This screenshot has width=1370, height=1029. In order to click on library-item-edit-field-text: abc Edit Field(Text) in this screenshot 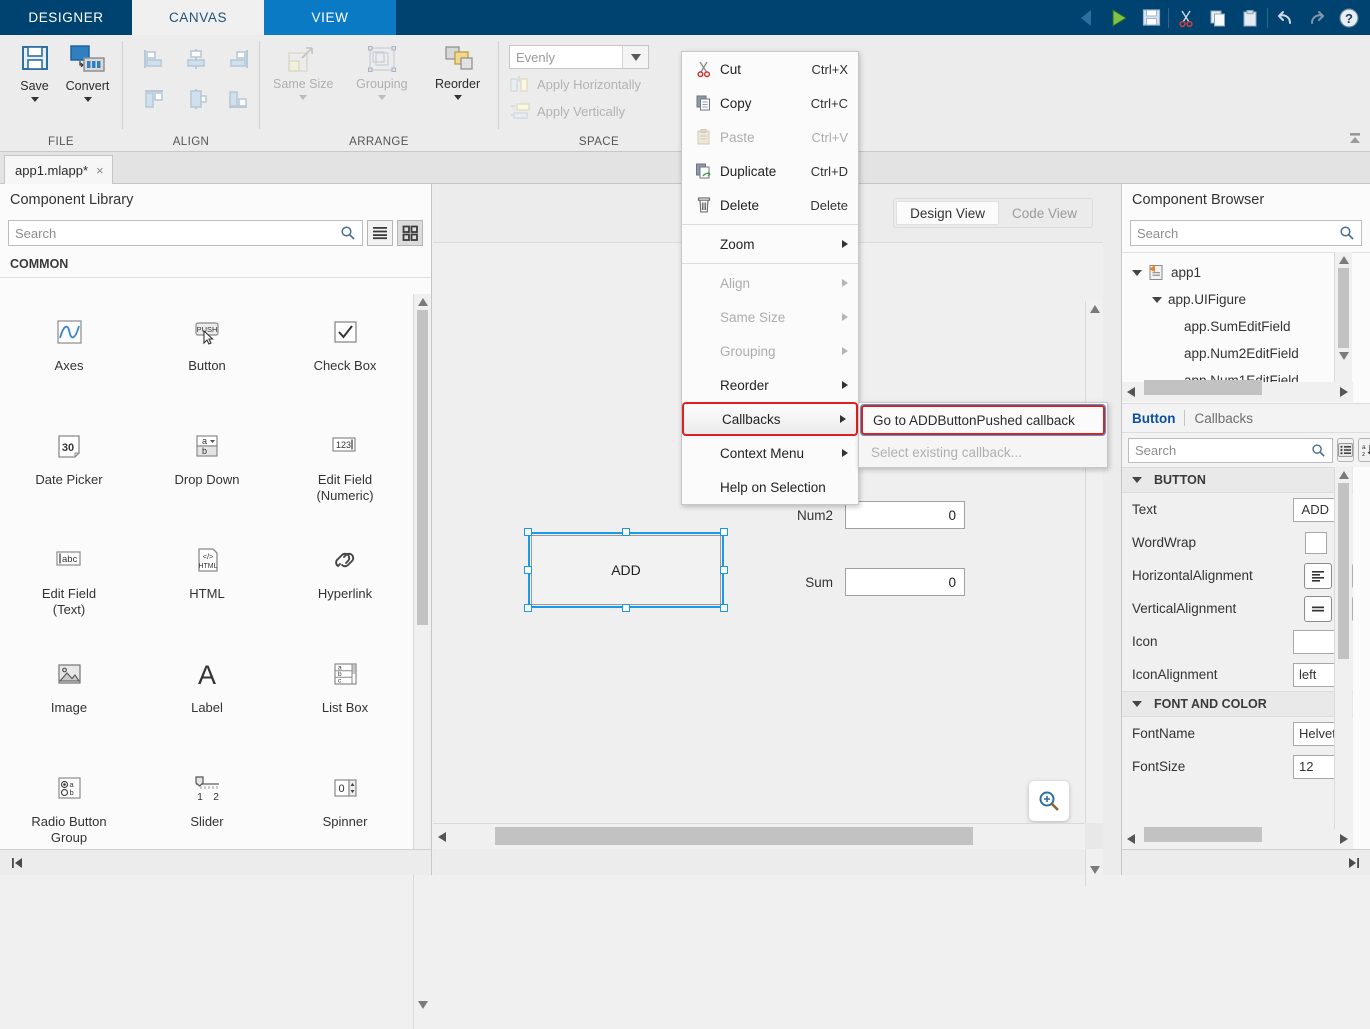, I will do `click(69, 591)`.